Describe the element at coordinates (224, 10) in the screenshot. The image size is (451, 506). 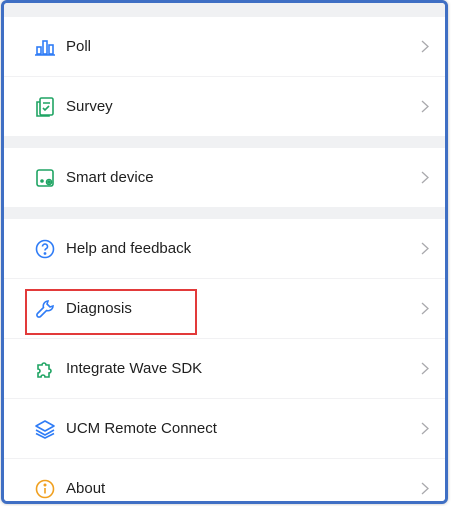
I see `list-top-divider` at that location.